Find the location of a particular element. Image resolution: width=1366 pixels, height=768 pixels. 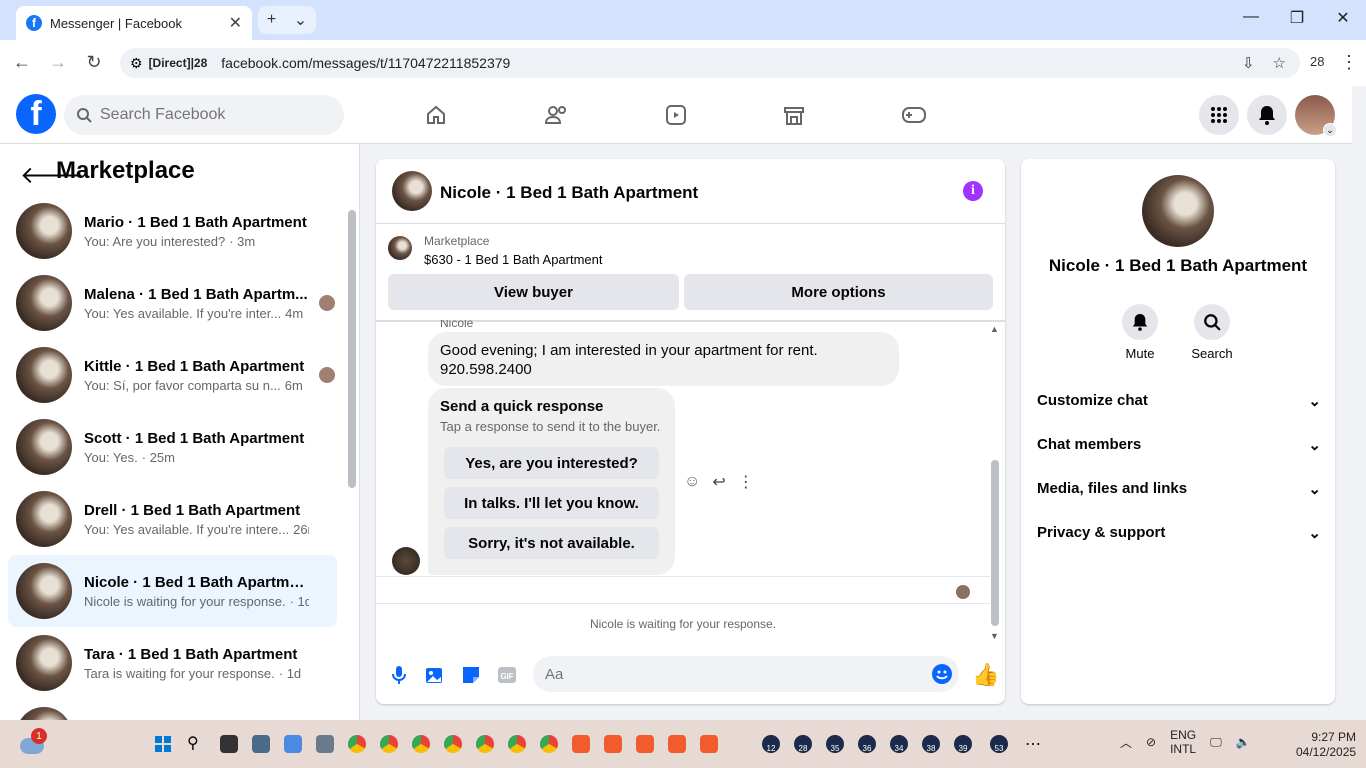

marketplace-icon is located at coordinates (794, 115).